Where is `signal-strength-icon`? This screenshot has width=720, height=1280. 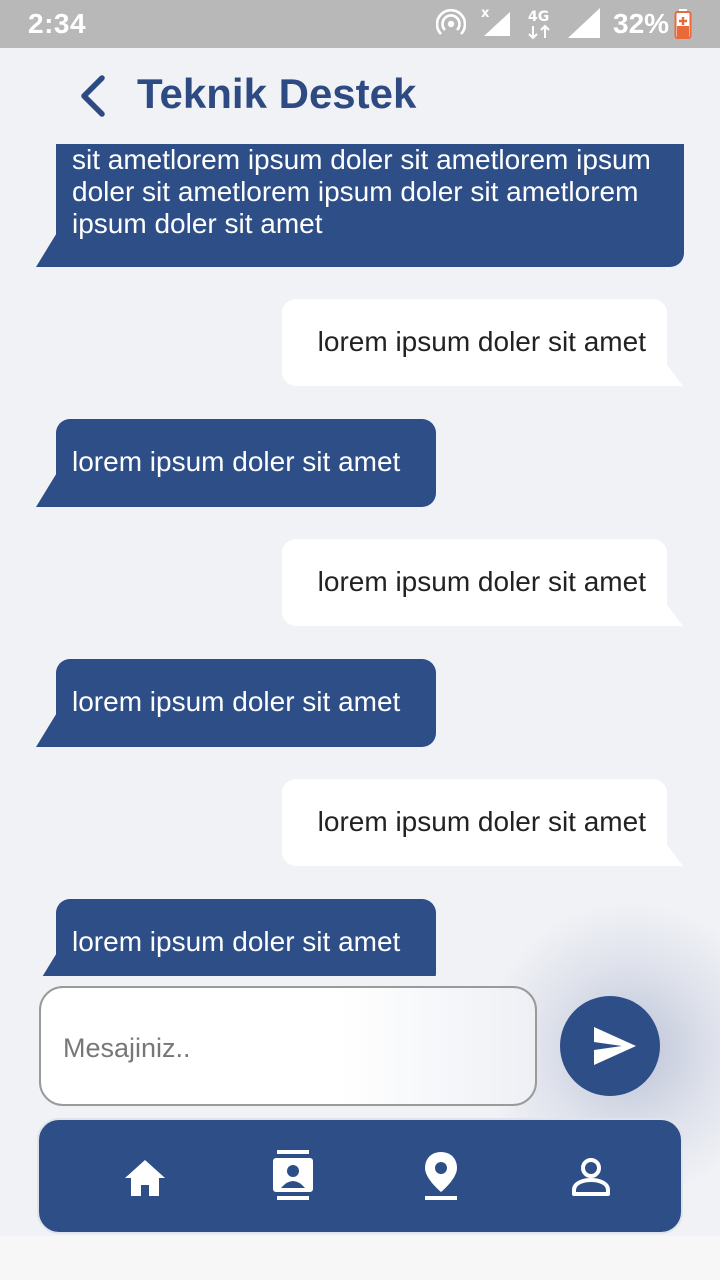 signal-strength-icon is located at coordinates (584, 25).